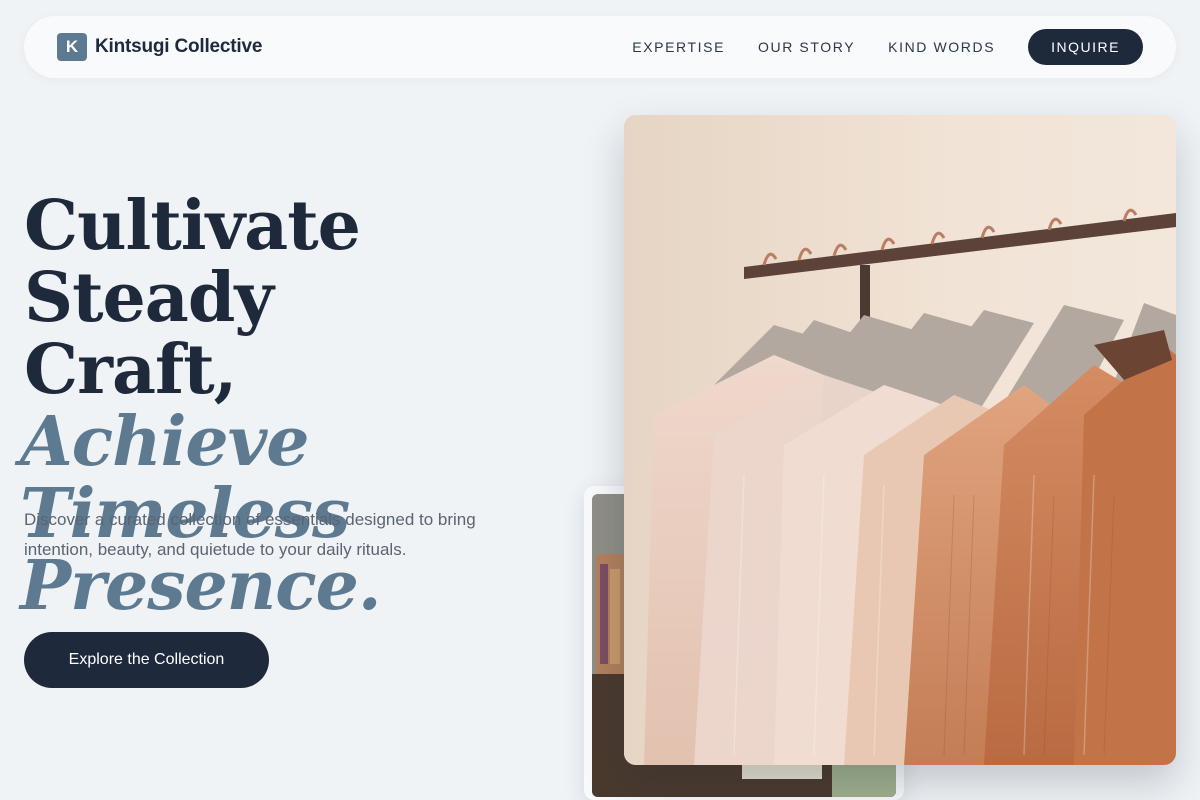 This screenshot has height=800, width=1200. Describe the element at coordinates (179, 46) in the screenshot. I see `brand-name: Kintsugi Collective` at that location.